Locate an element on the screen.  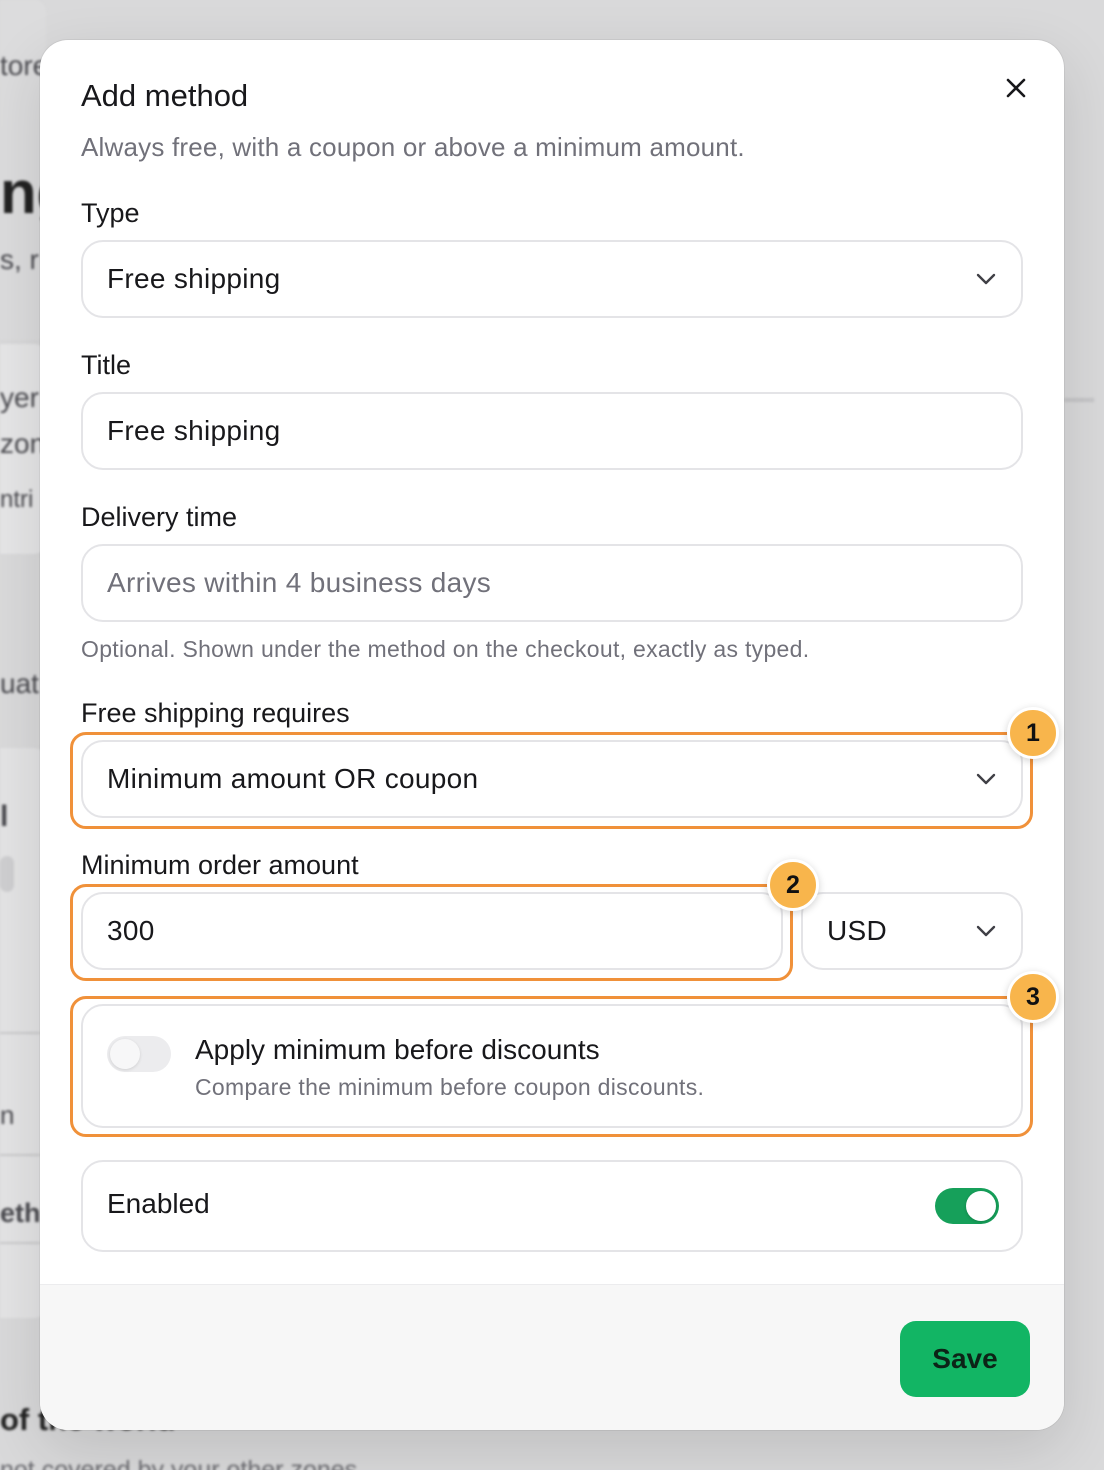
bg-text: yer is located at coordinates (19, 397).